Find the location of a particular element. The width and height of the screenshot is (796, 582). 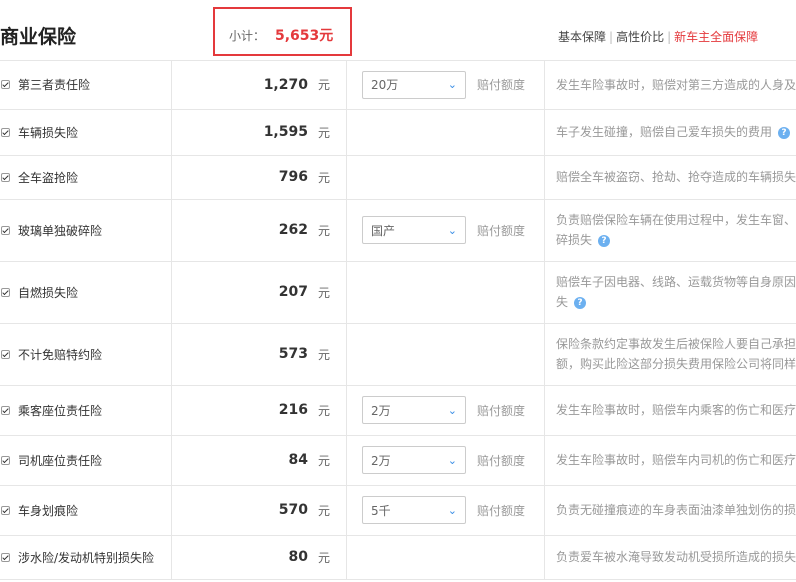

insurance-description: 负责赔偿保险车辆在使用过程中，发生车窗、碎损失 is located at coordinates (676, 230).